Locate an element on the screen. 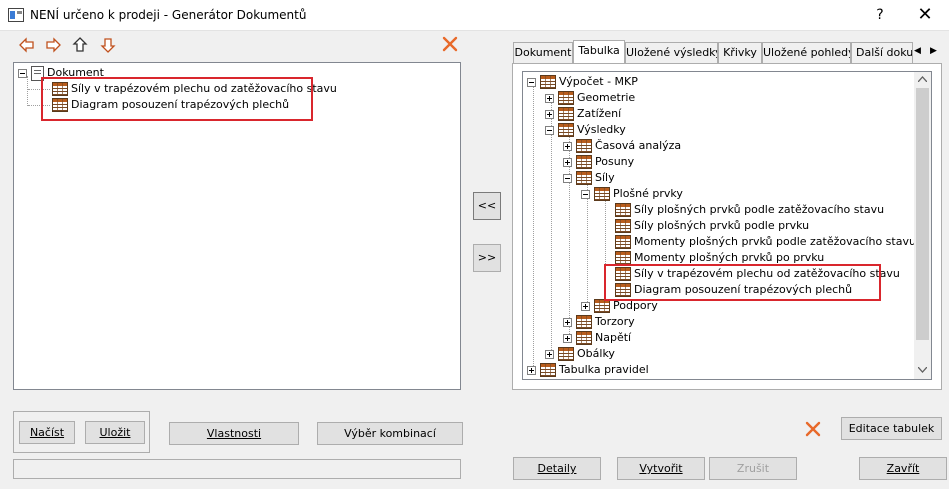  tab-scroll-left-button: ◀ is located at coordinates (917, 51).